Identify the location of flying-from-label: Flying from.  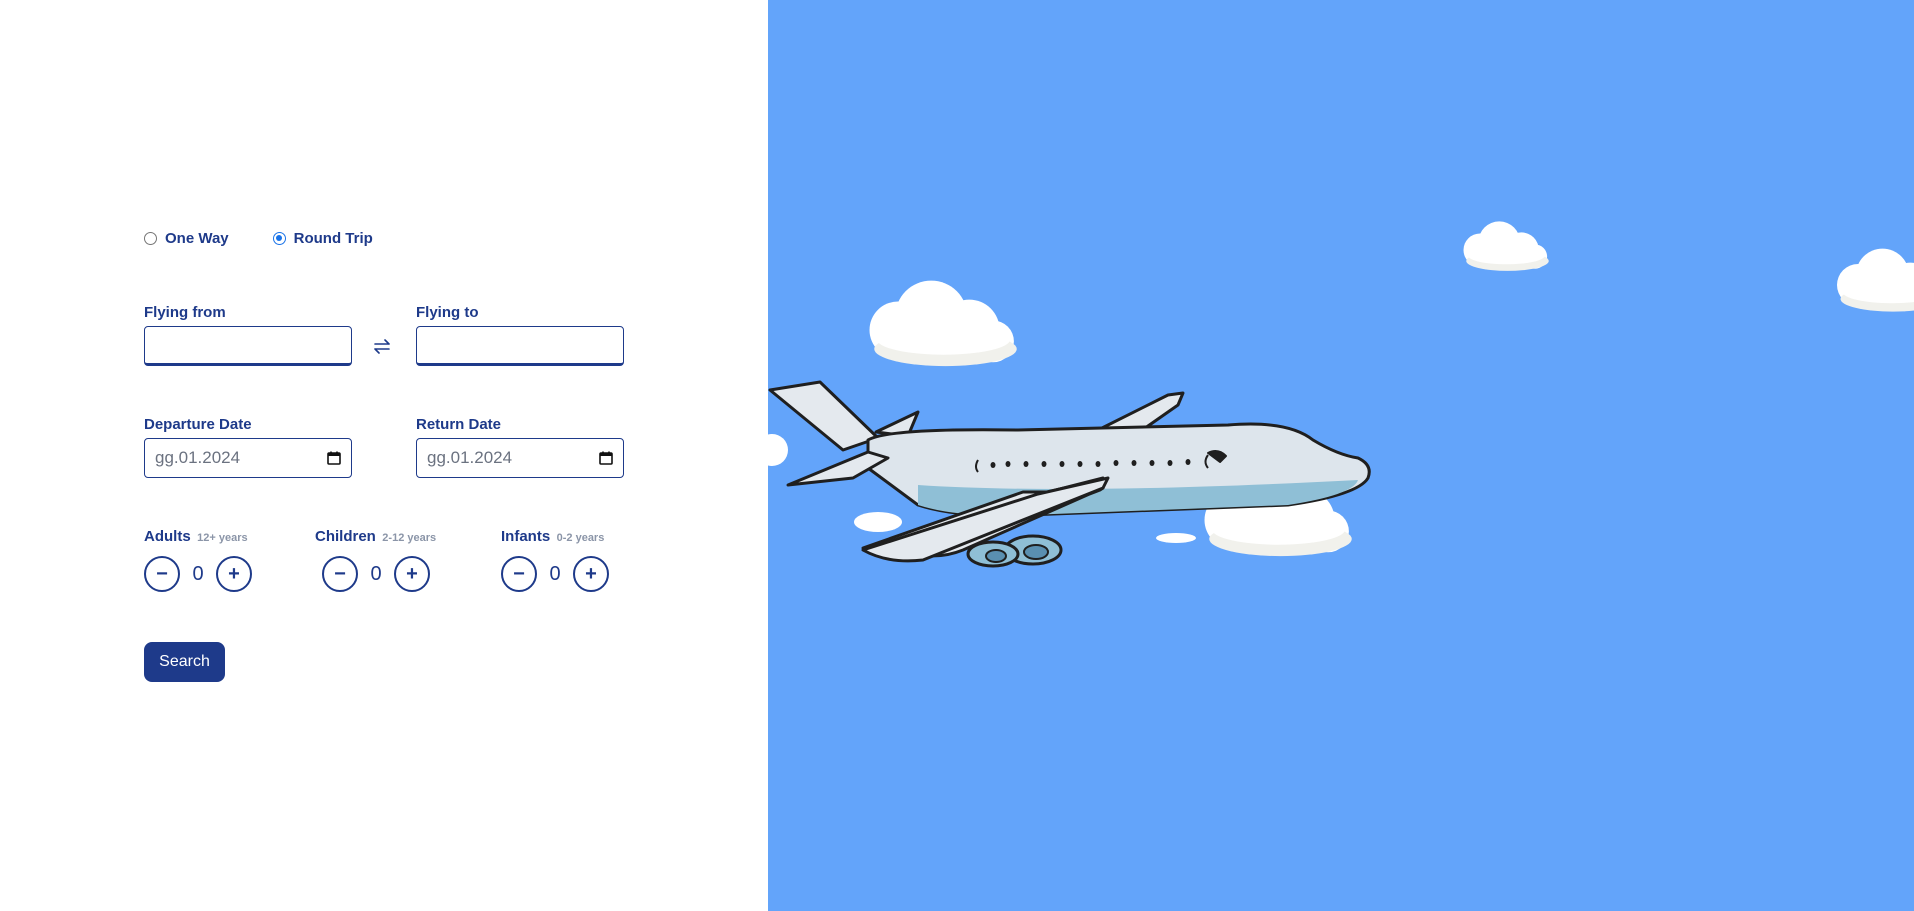
(185, 312).